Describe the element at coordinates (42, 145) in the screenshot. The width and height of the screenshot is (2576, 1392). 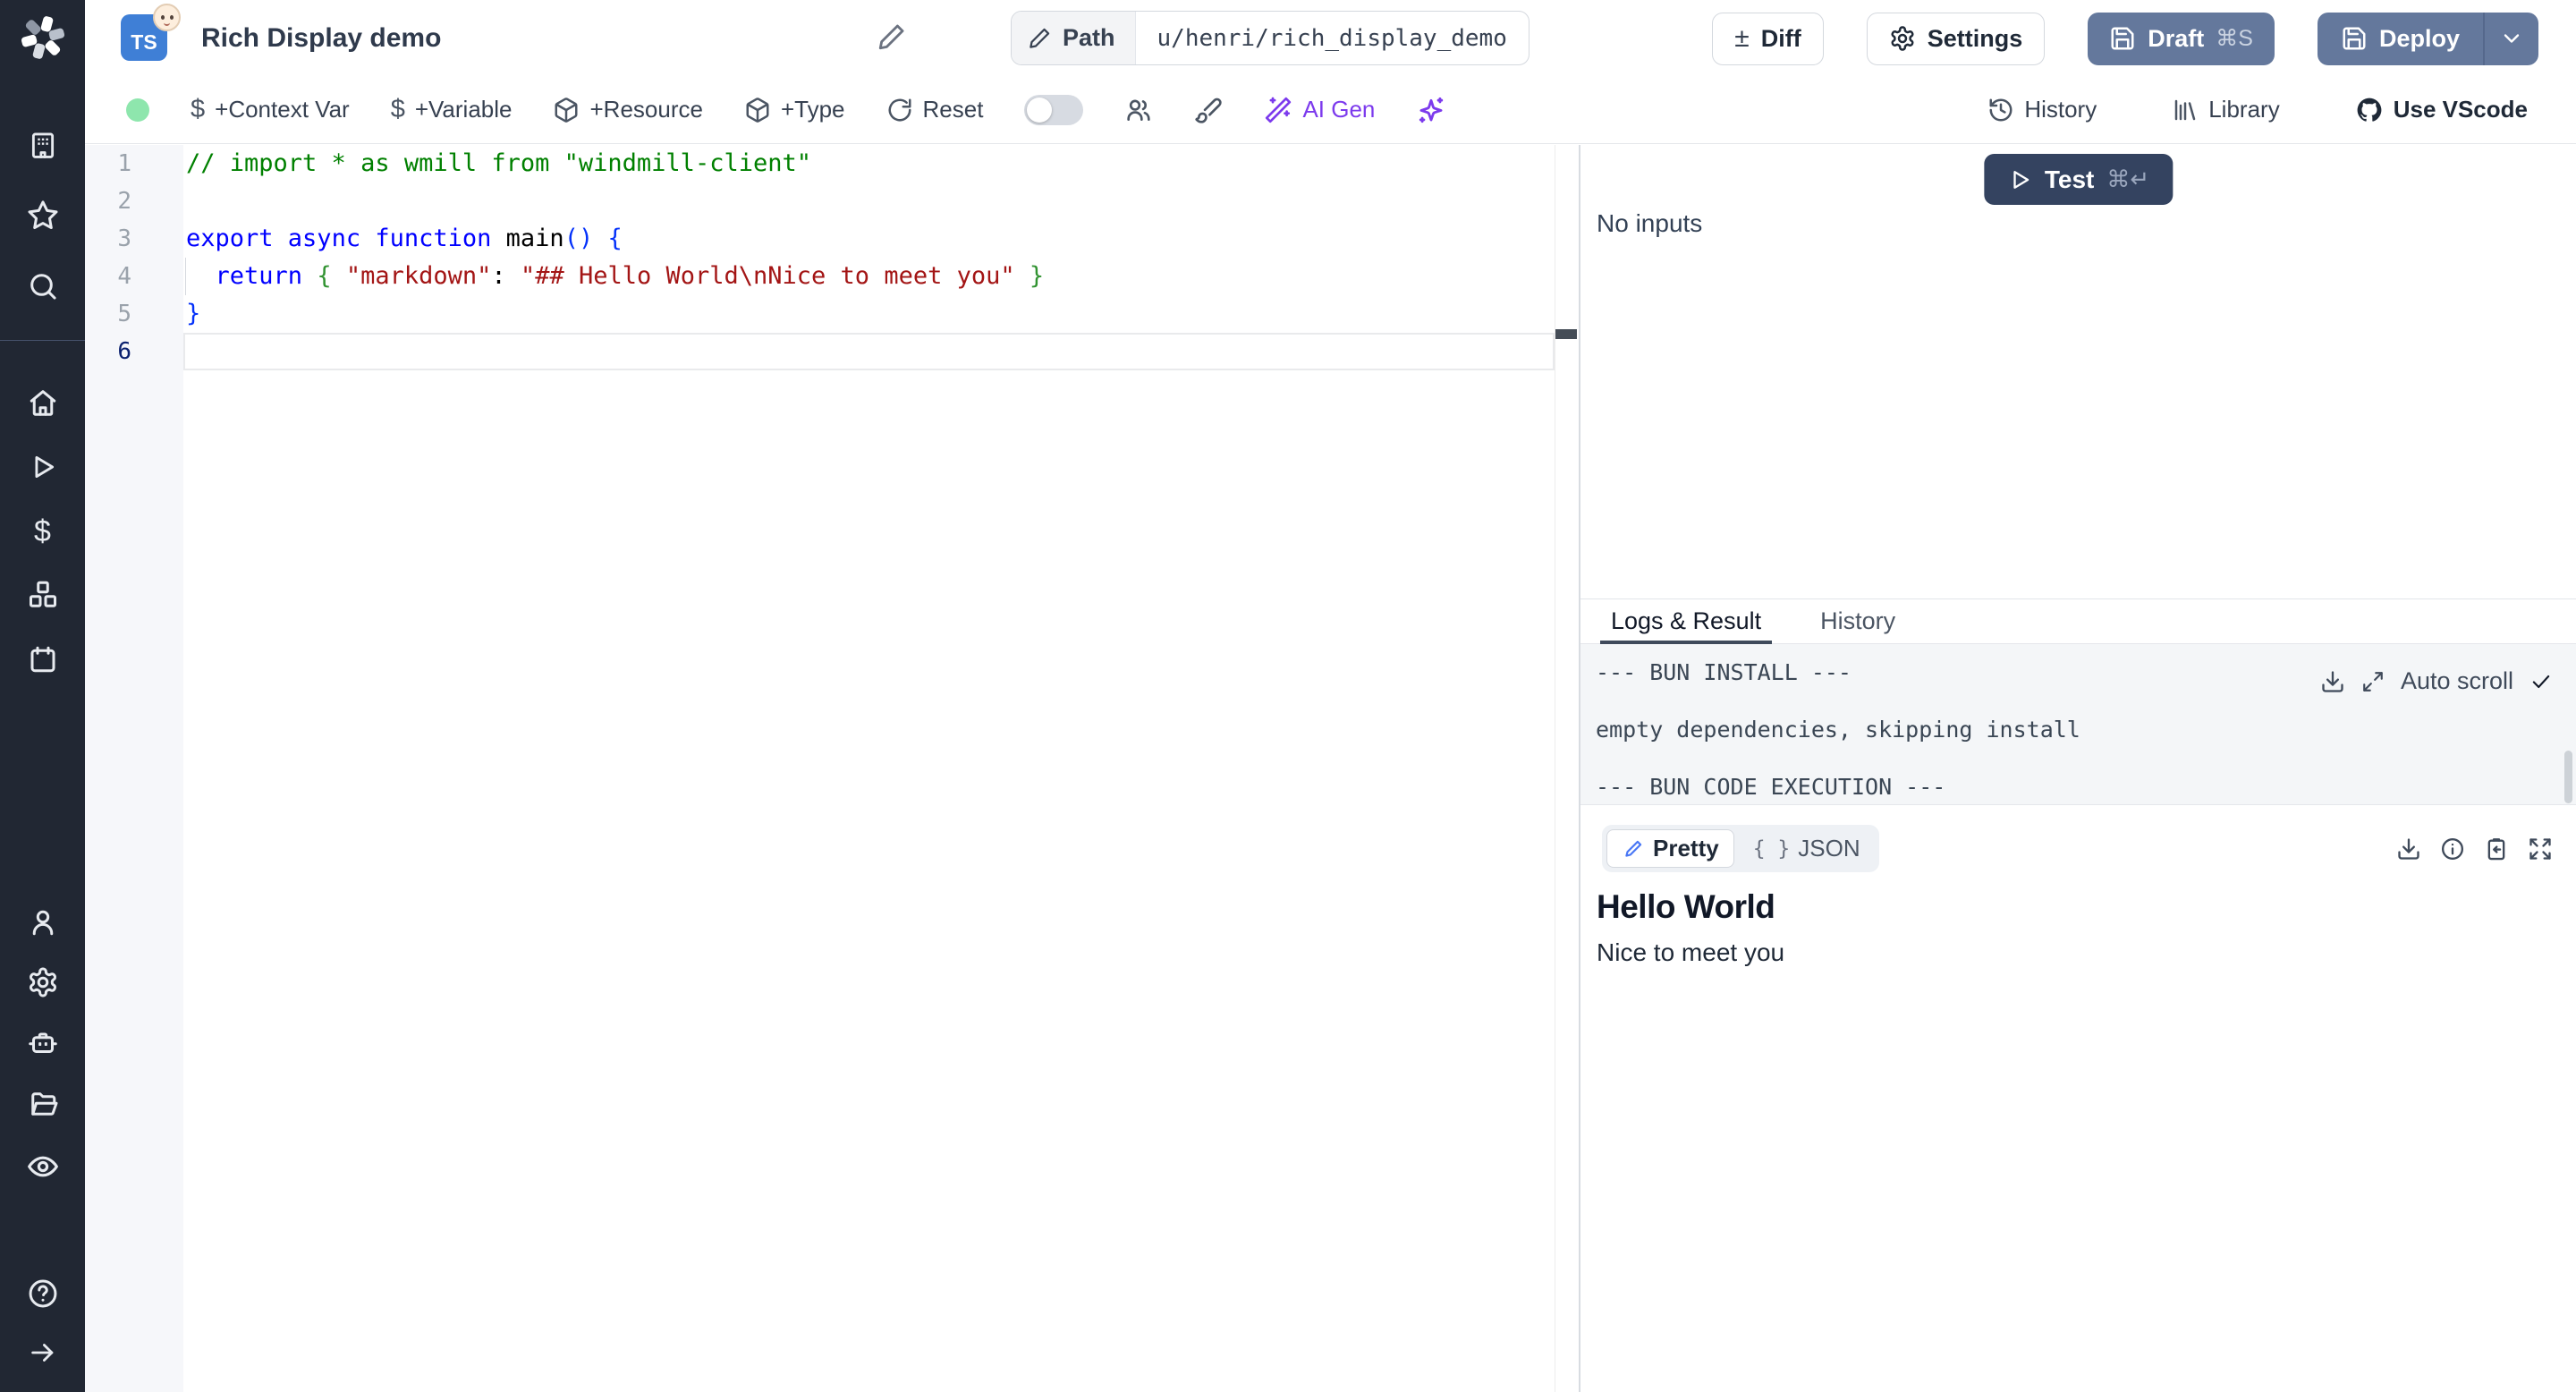
I see `workspace-buildings-icon` at that location.